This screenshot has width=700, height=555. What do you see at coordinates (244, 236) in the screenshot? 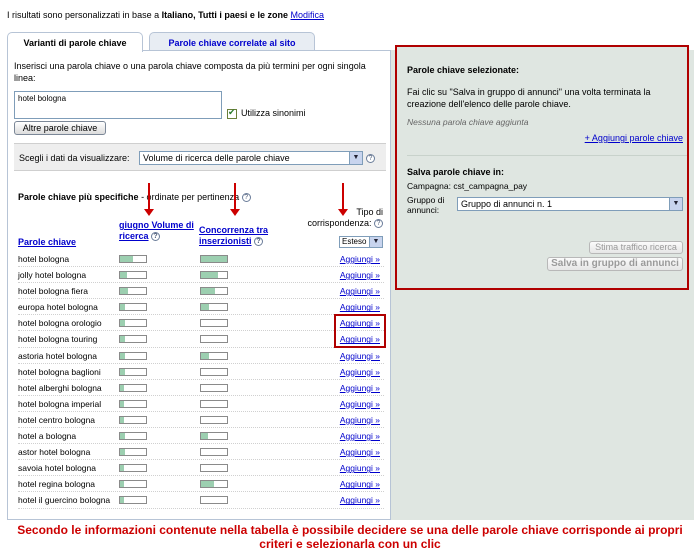
I see `competition-header: Concorrenza tra inserzionisti ?` at bounding box center [244, 236].